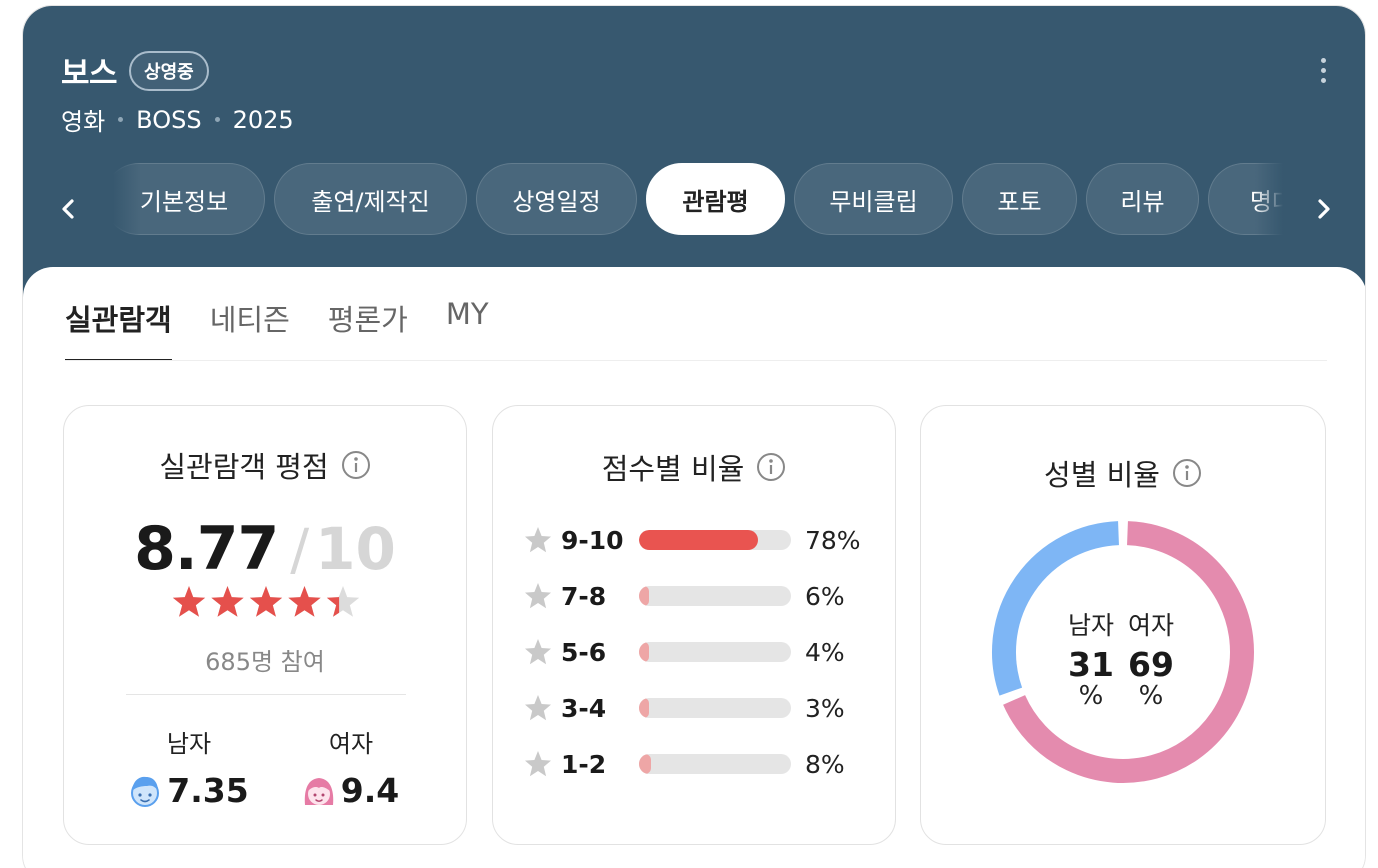 The image size is (1378, 868). What do you see at coordinates (1019, 199) in the screenshot?
I see `tab-photos: 포토` at bounding box center [1019, 199].